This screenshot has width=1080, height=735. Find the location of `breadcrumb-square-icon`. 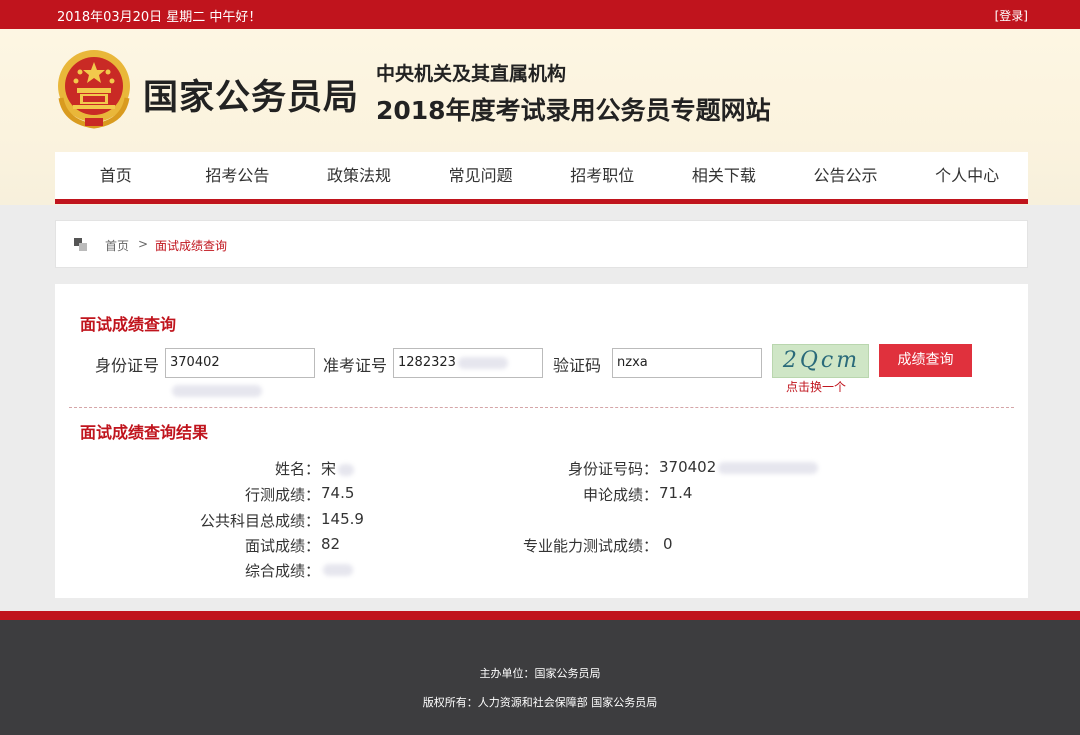

breadcrumb-square-icon is located at coordinates (80, 244).